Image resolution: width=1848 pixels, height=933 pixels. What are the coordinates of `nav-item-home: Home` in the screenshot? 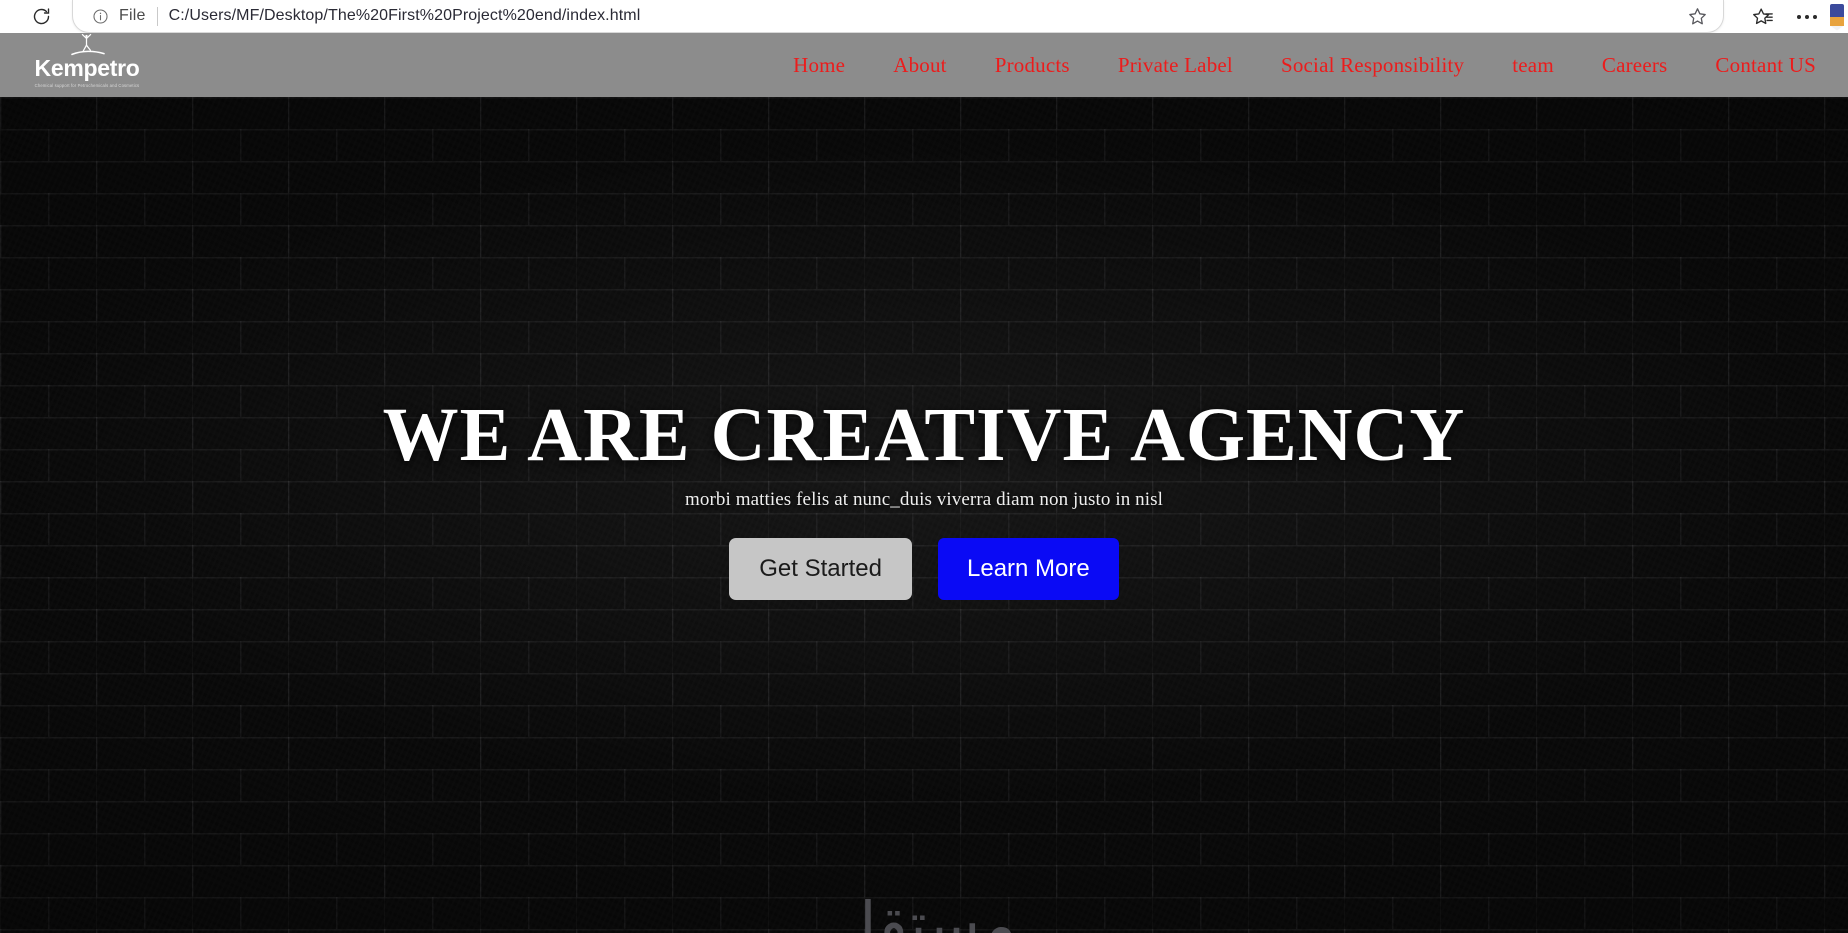 It's located at (819, 65).